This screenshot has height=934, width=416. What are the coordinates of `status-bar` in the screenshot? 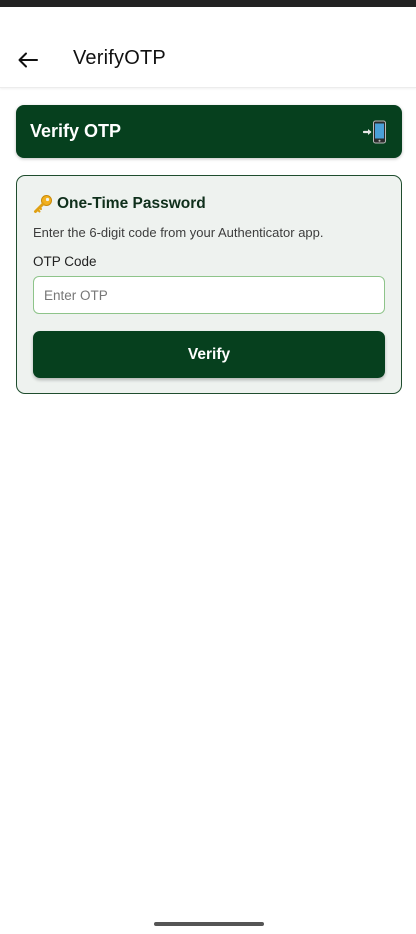 It's located at (208, 3).